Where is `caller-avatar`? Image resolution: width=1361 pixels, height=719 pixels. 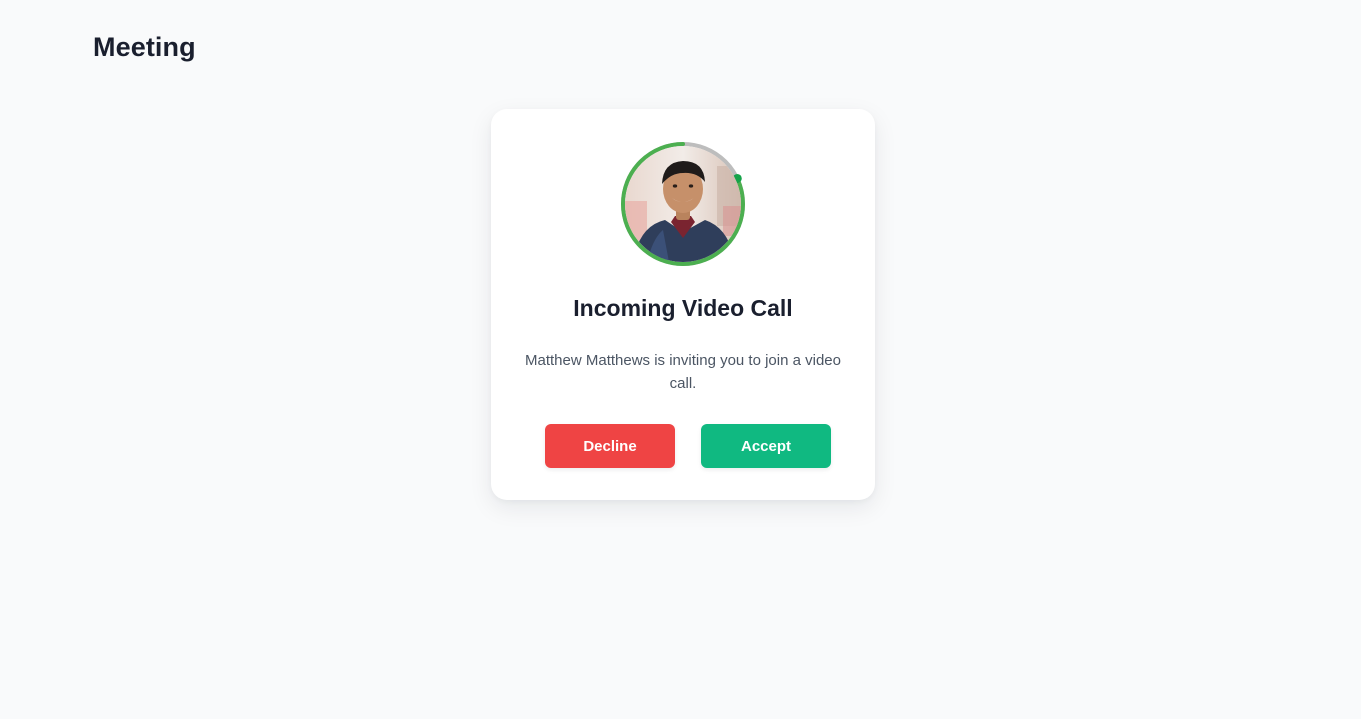
caller-avatar is located at coordinates (683, 204).